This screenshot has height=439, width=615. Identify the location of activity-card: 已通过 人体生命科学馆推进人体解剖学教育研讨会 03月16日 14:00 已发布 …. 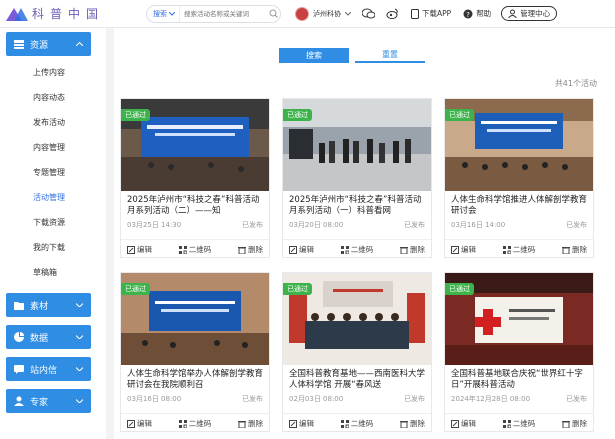
(519, 178).